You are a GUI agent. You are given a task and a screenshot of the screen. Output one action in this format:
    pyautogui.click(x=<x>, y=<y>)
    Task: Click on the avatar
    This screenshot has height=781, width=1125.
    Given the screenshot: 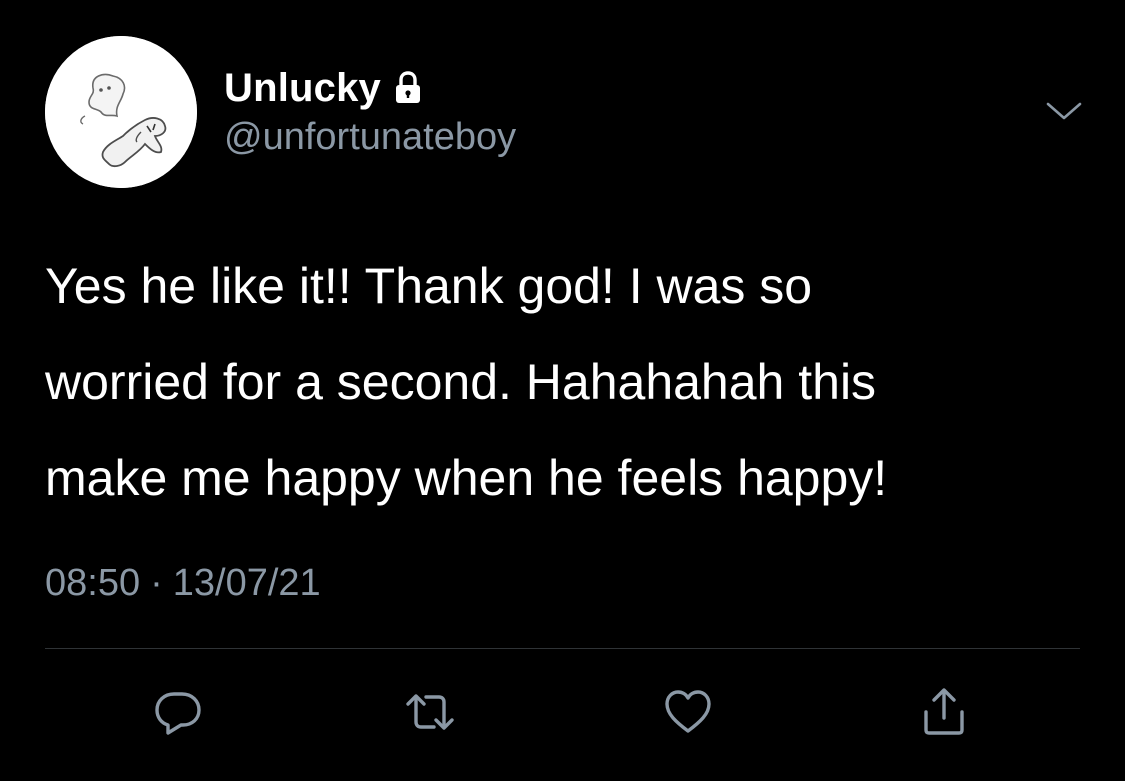 What is the action you would take?
    pyautogui.click(x=121, y=112)
    